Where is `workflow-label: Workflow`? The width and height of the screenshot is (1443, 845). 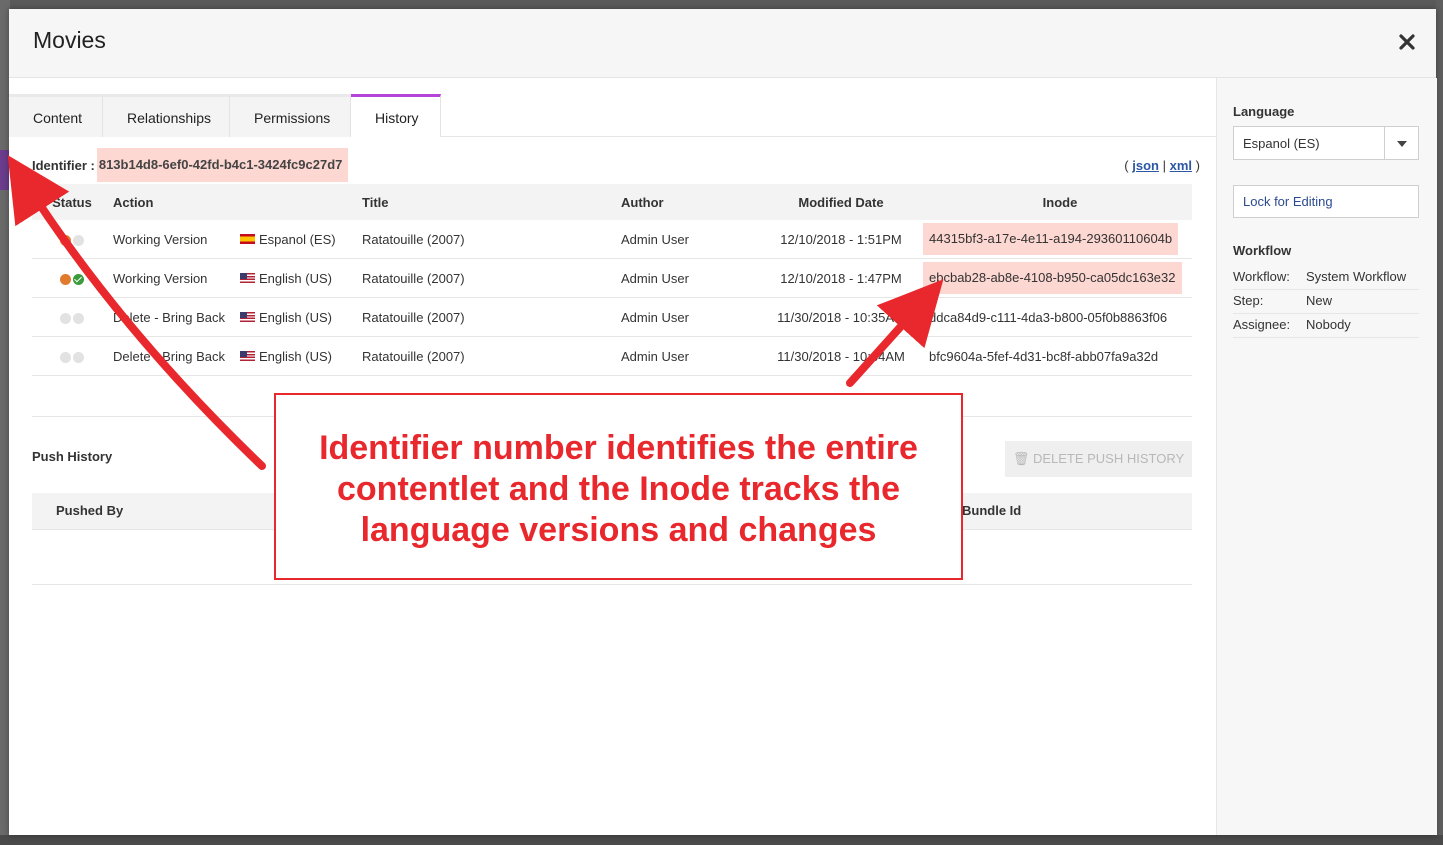
workflow-label: Workflow is located at coordinates (1262, 250).